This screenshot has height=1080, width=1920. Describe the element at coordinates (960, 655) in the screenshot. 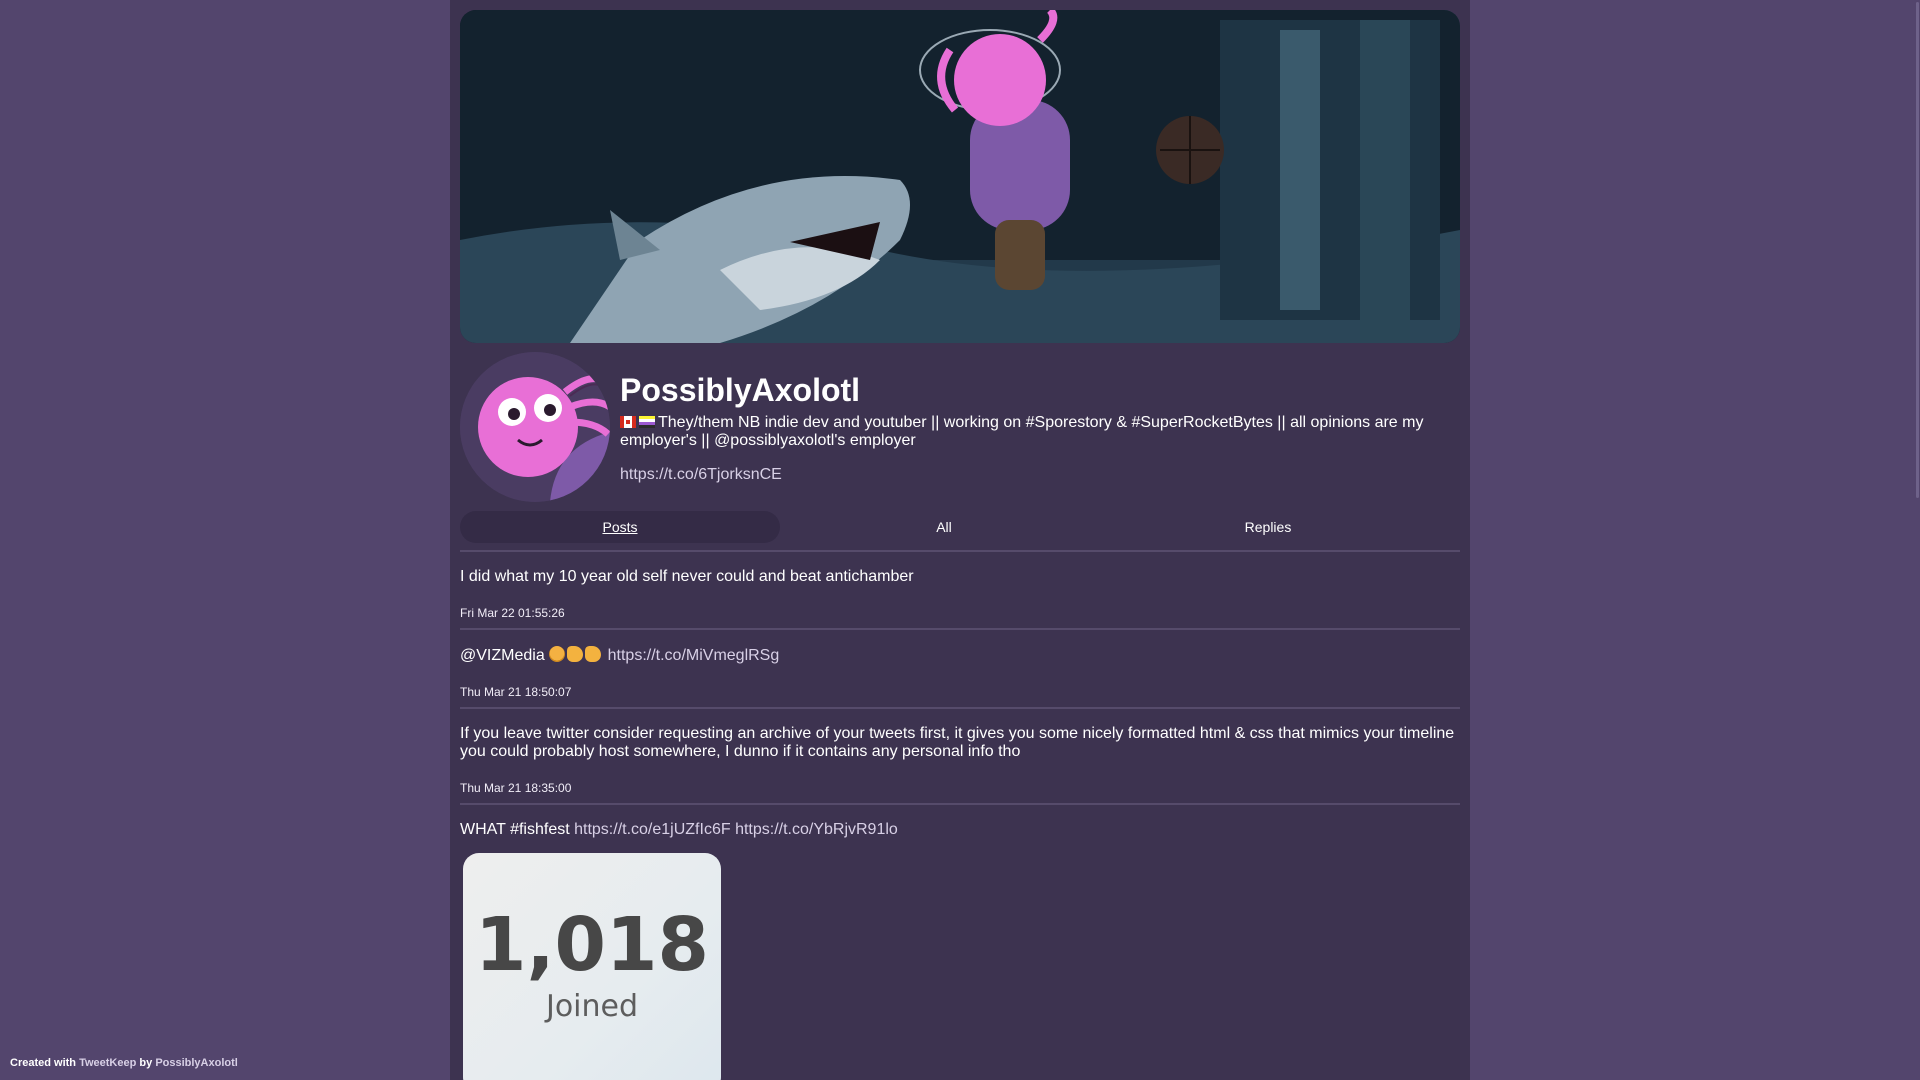

I see `tweet-text: @VIZMedia https://t.co/MiVmeglRSg` at that location.